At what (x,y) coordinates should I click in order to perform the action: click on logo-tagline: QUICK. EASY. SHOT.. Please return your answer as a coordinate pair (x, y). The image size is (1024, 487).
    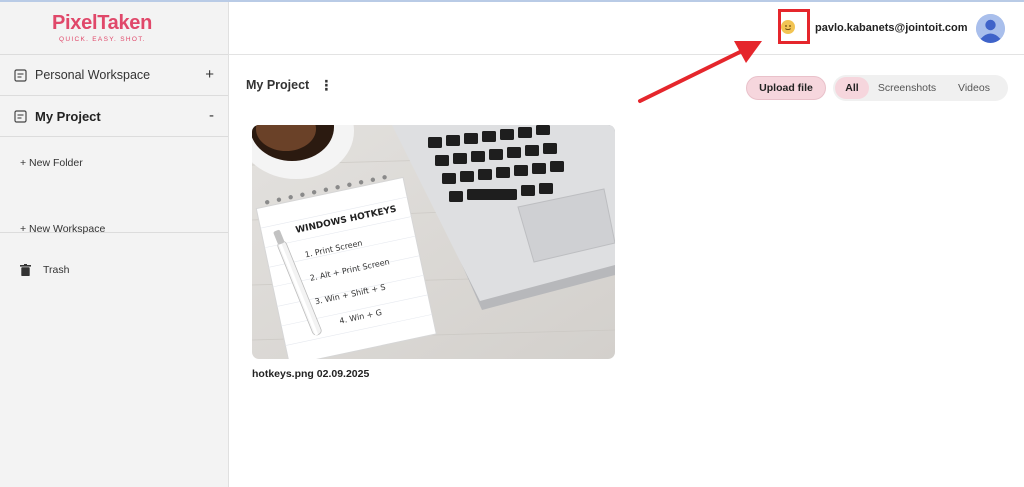
    Looking at the image, I should click on (102, 39).